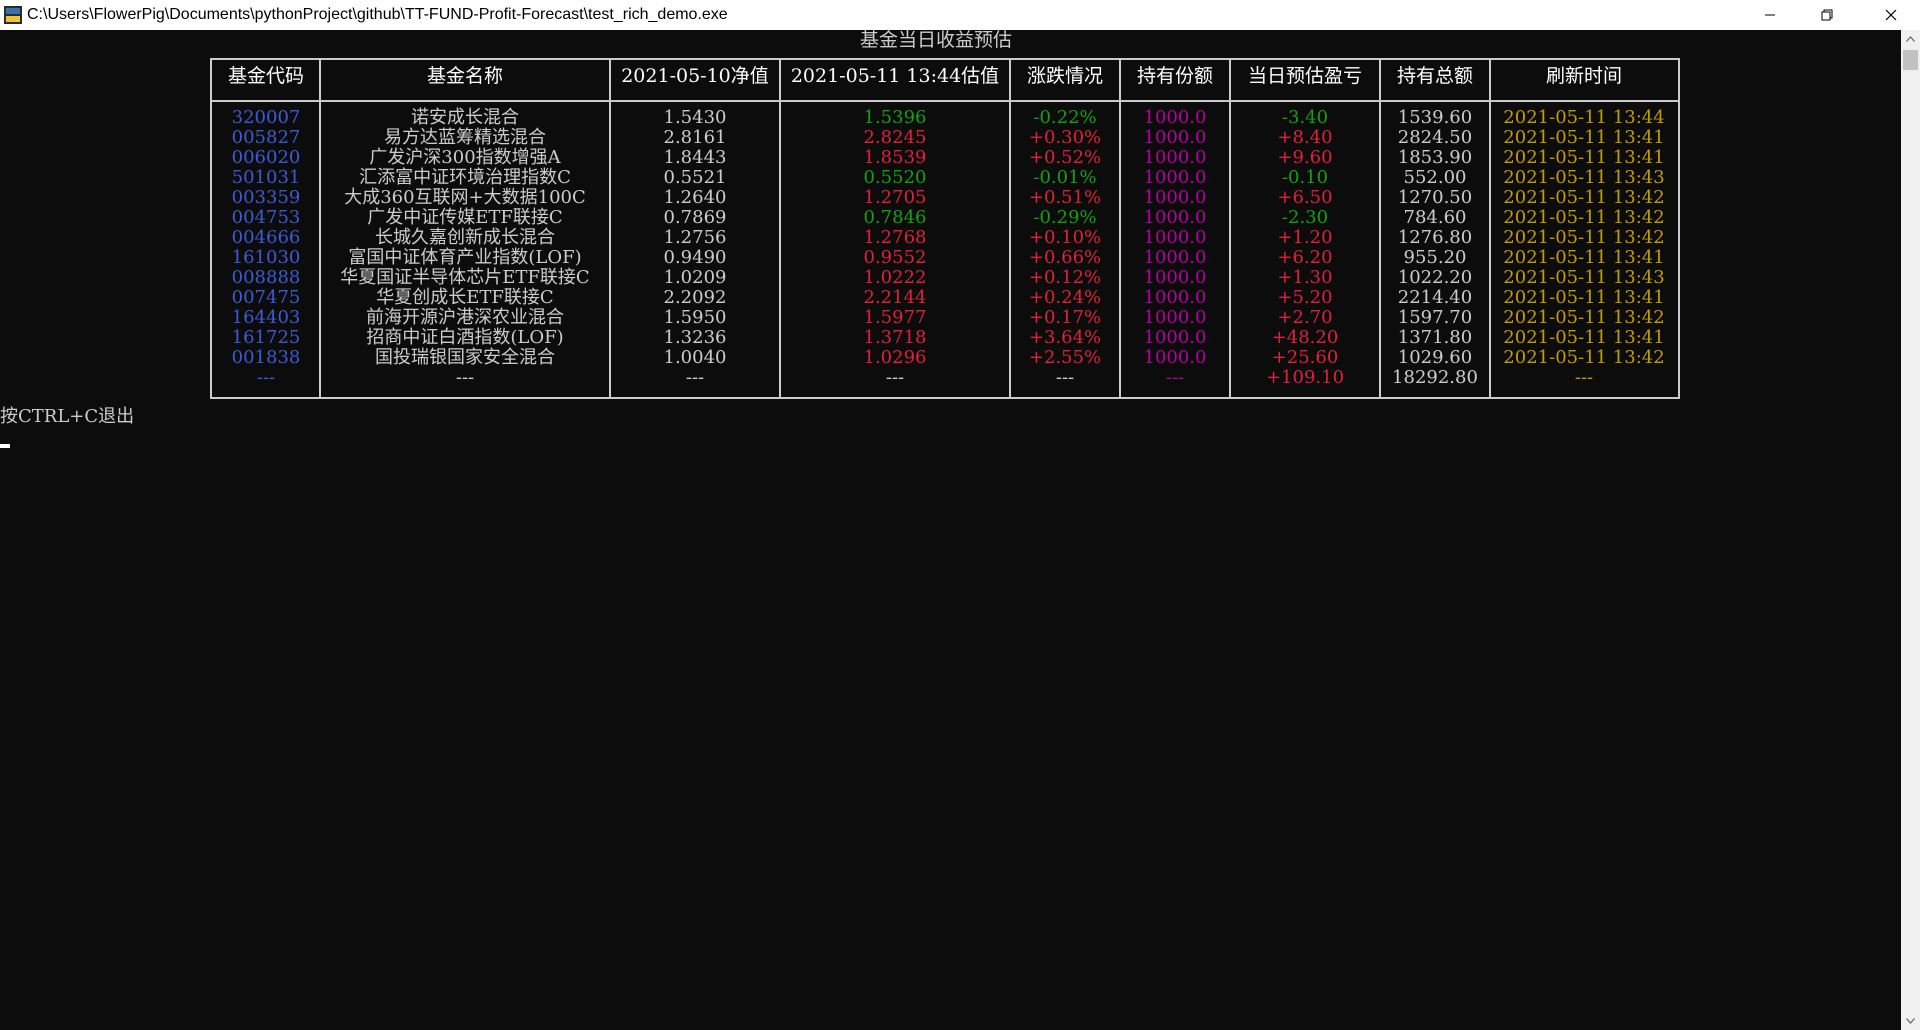 The width and height of the screenshot is (1920, 1030). I want to click on cell-est: 1.0222, so click(895, 277).